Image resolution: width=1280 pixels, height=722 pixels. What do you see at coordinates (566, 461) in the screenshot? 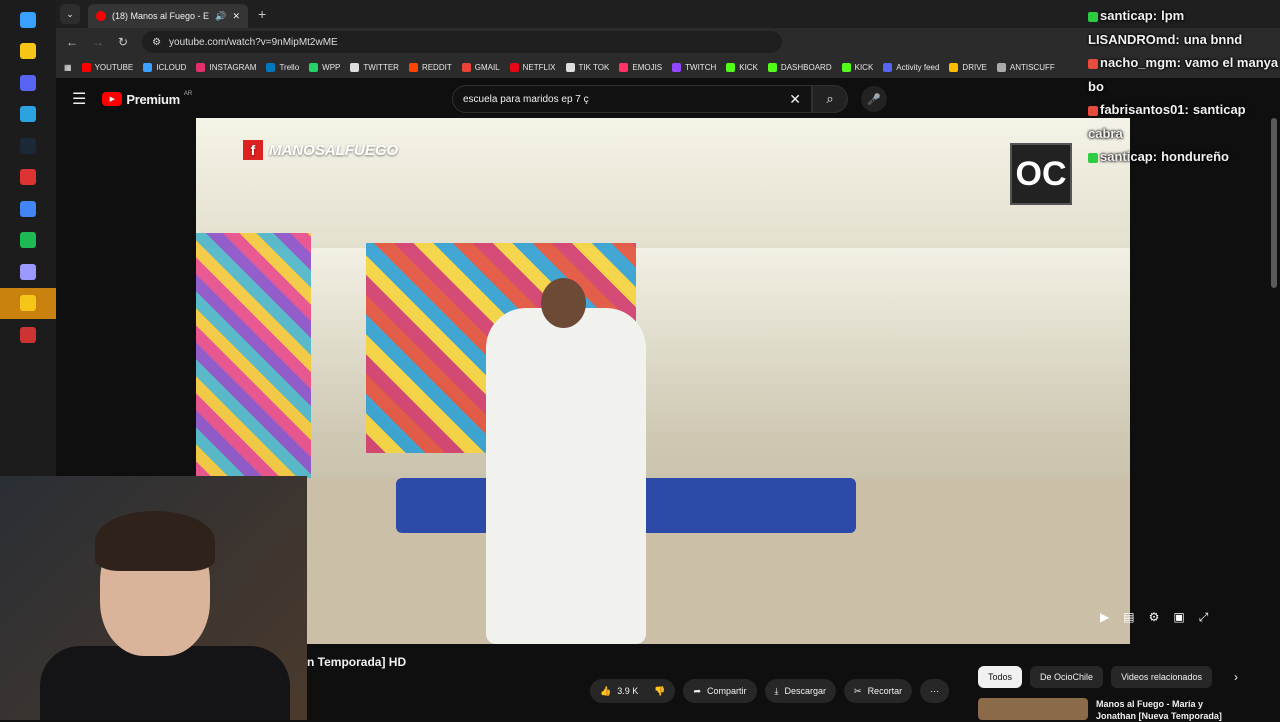
I see `video-frame-person` at bounding box center [566, 461].